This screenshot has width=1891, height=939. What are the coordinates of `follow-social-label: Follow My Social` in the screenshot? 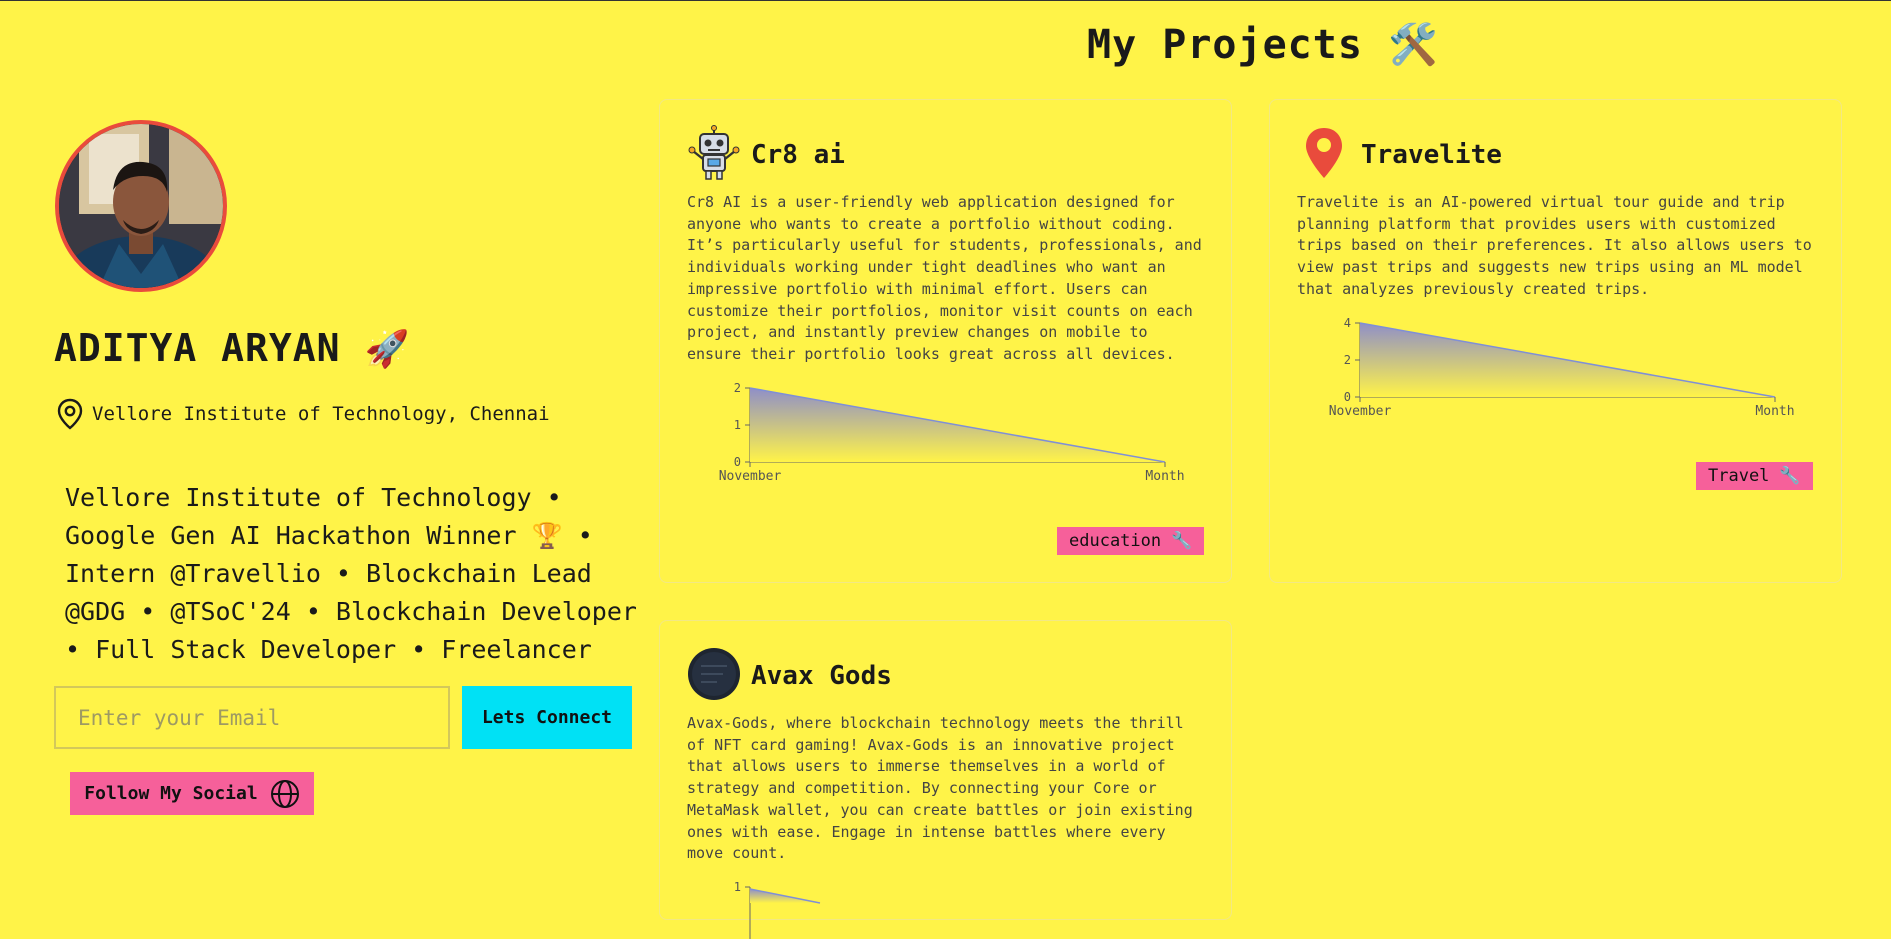 It's located at (171, 793).